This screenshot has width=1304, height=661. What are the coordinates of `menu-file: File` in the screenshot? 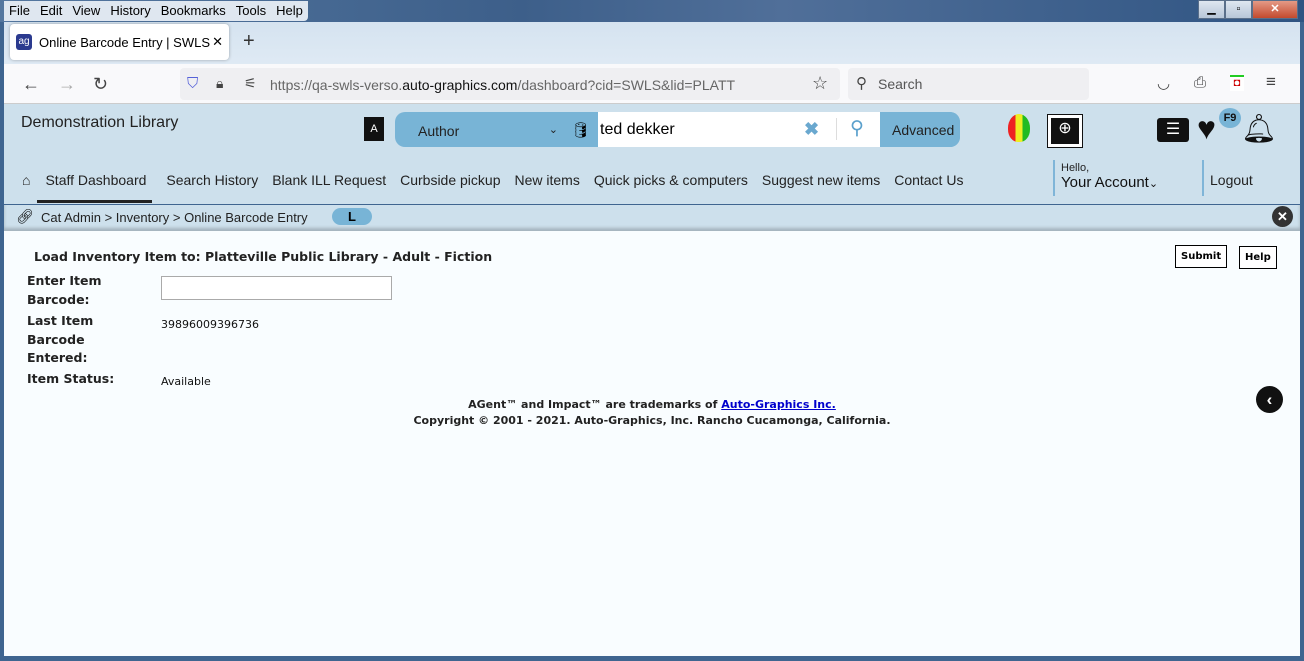 It's located at (19, 11).